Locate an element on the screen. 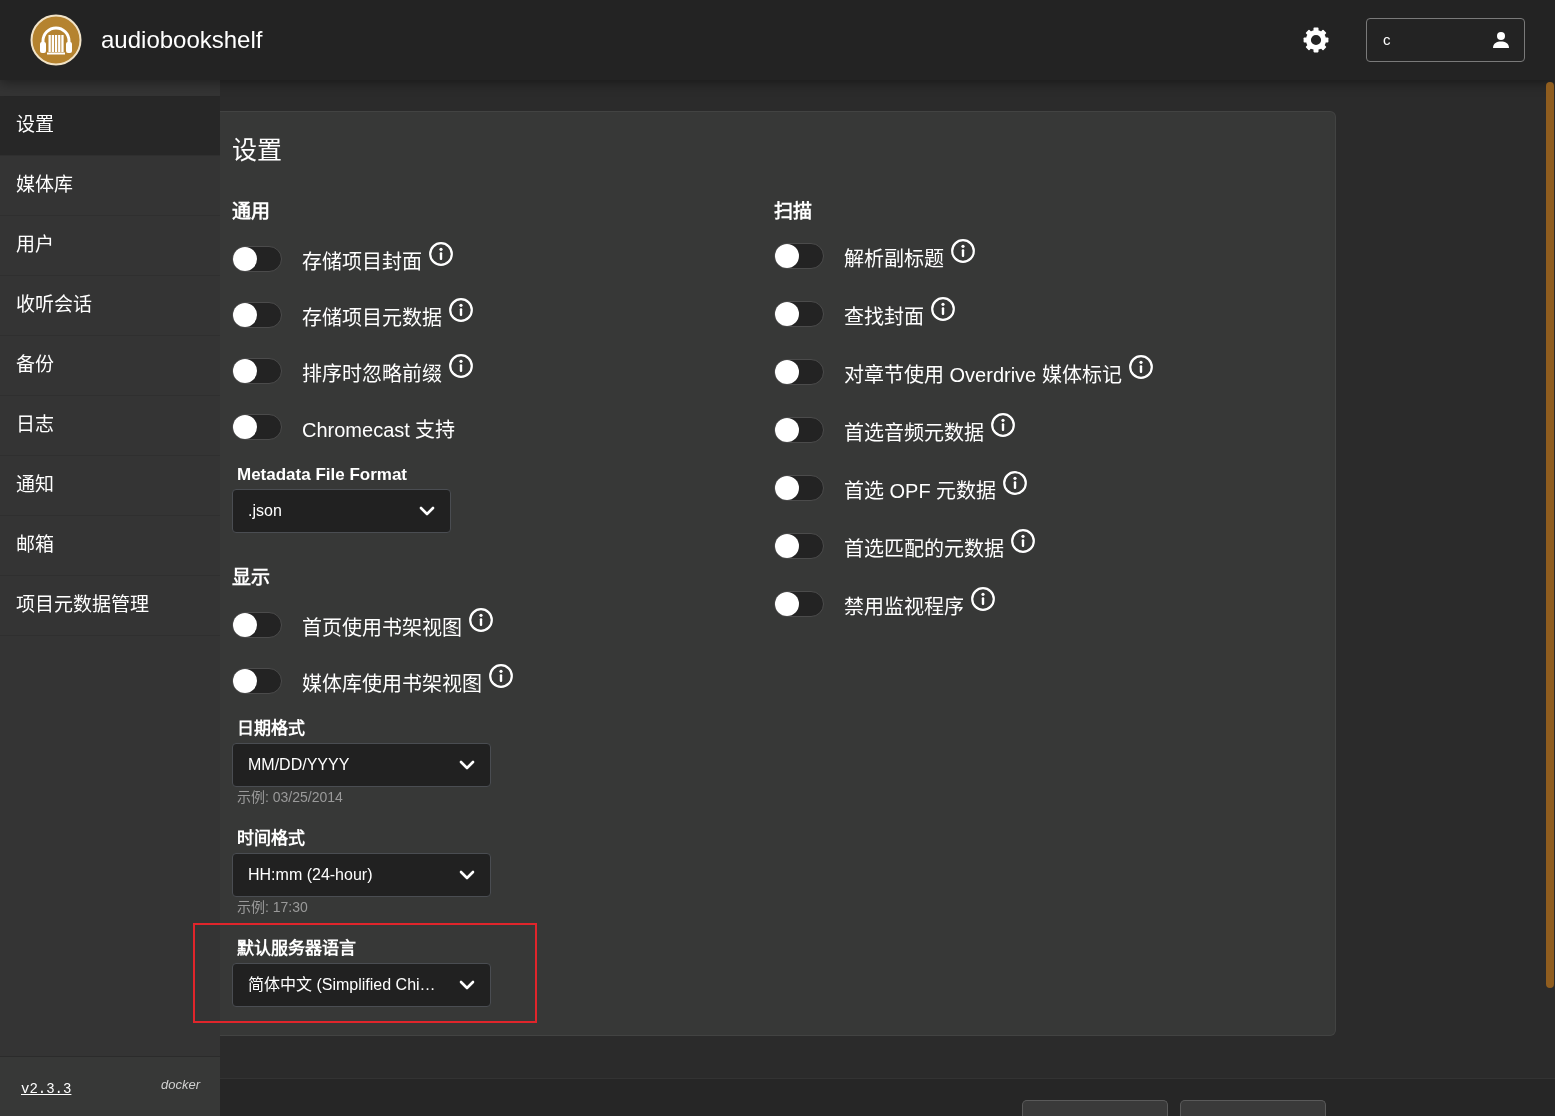 The image size is (1555, 1116). setting-label: 解析副标题 is located at coordinates (894, 259).